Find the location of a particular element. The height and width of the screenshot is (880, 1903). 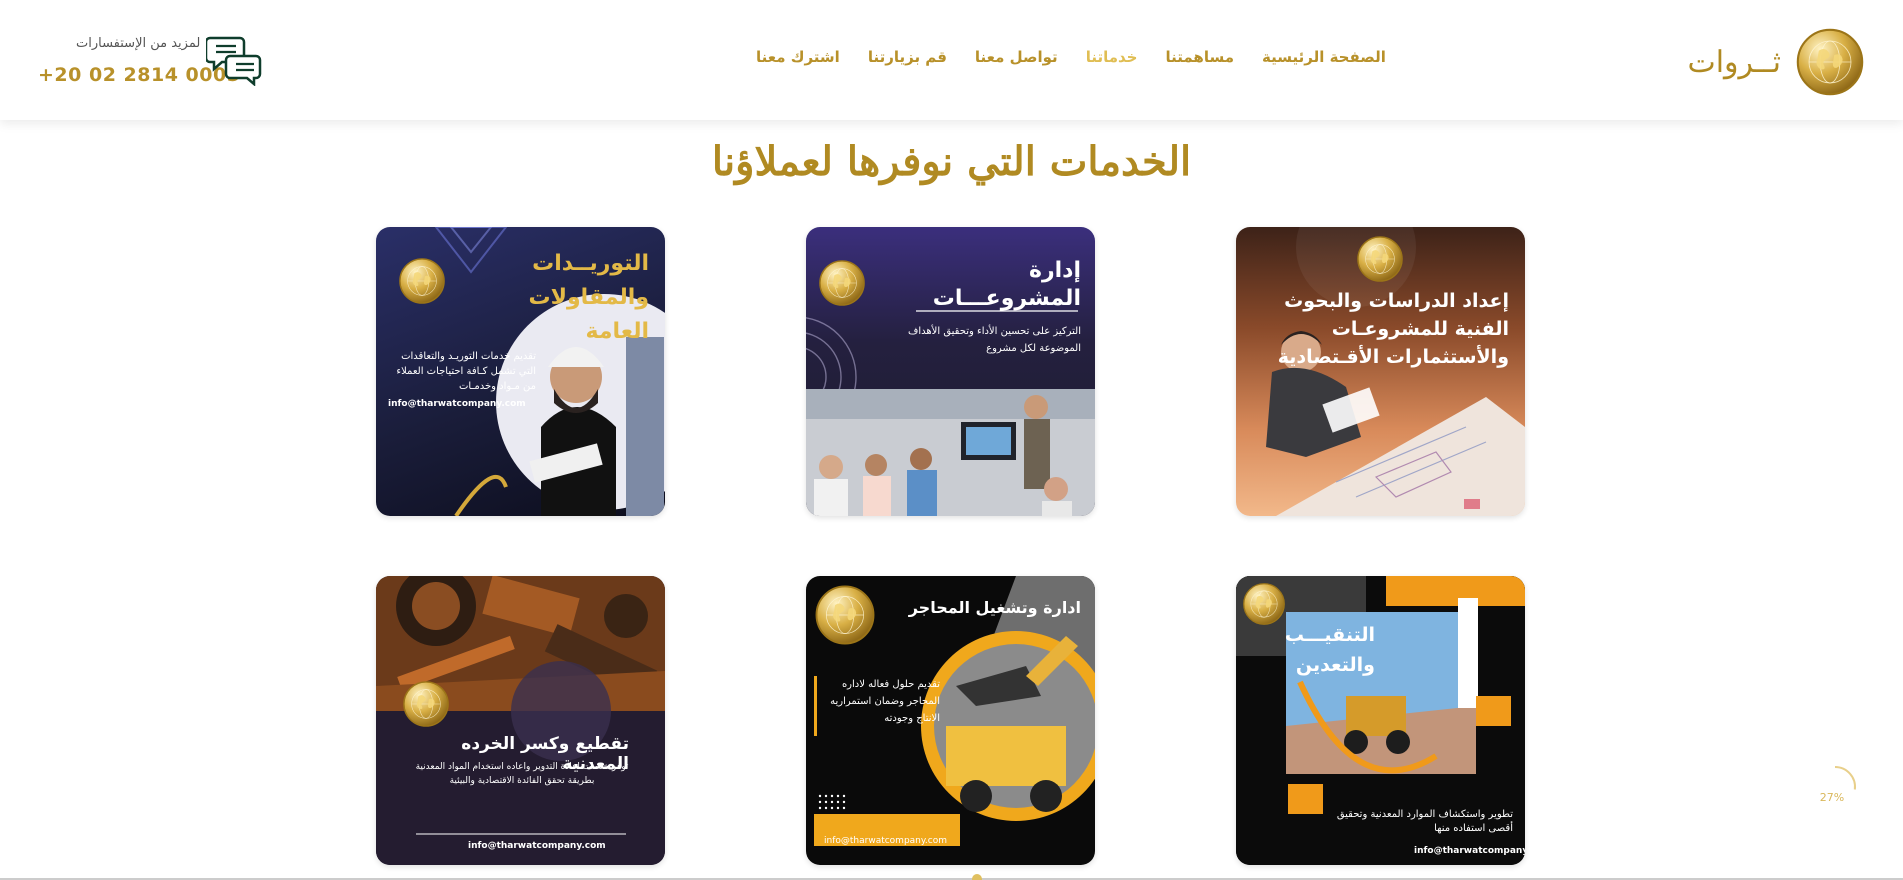

carousel-dot is located at coordinates (977, 877).